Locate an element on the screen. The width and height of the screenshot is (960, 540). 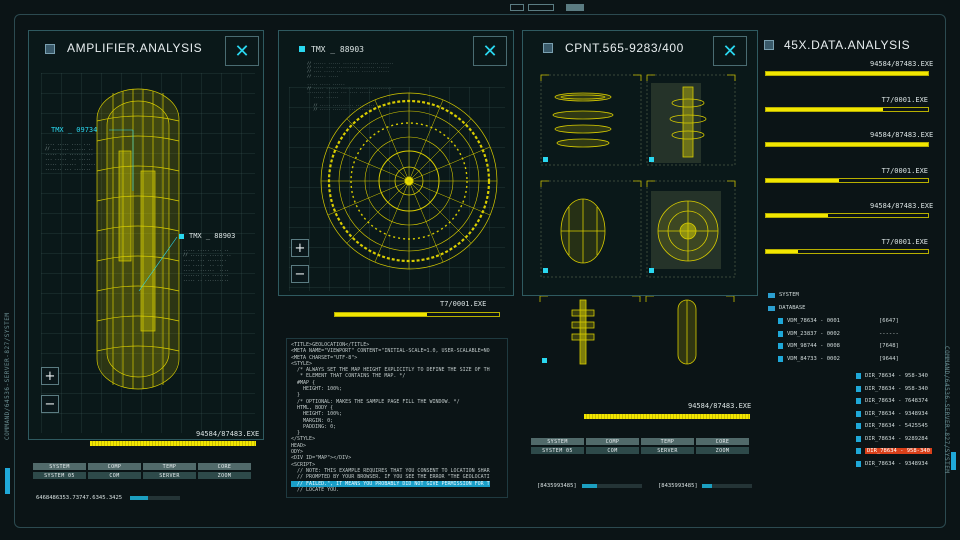
vdm-item: VDM_84733 - 0002 [9644] is located at coordinates (838, 358).